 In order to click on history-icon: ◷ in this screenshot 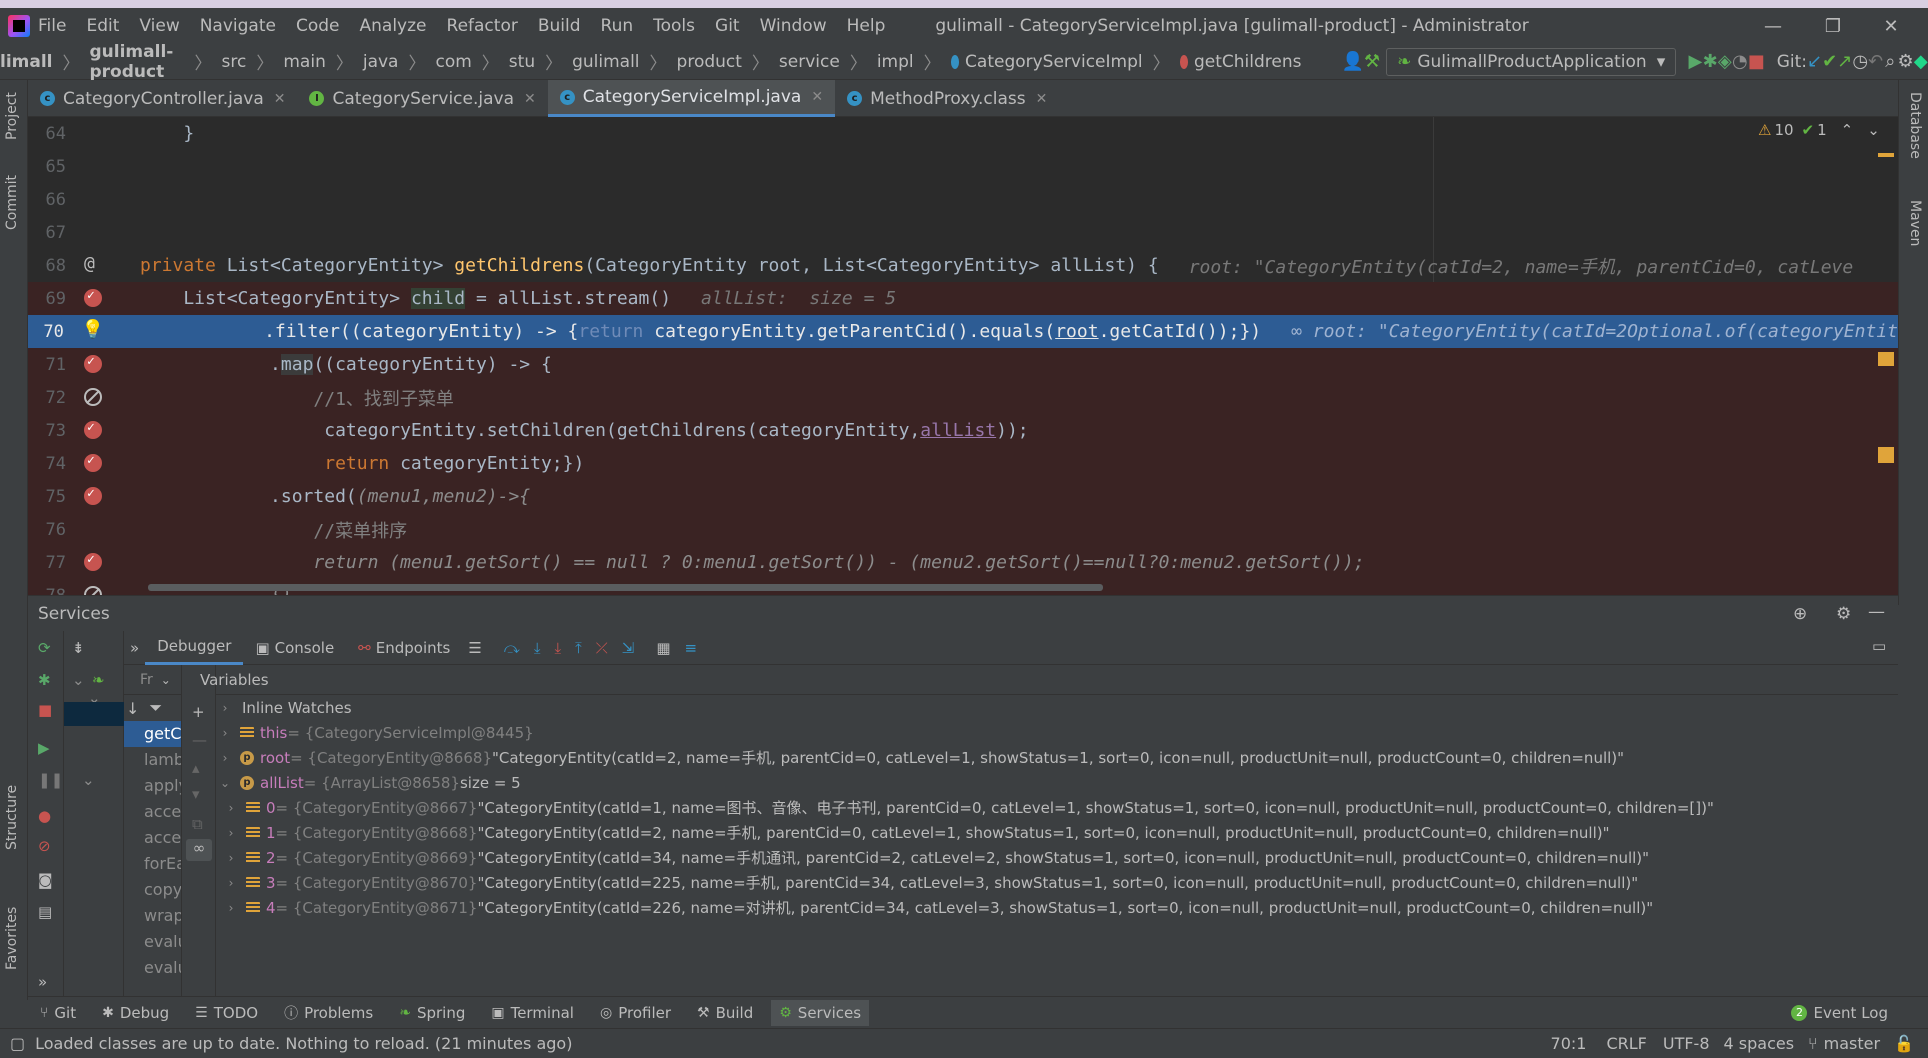, I will do `click(1860, 62)`.